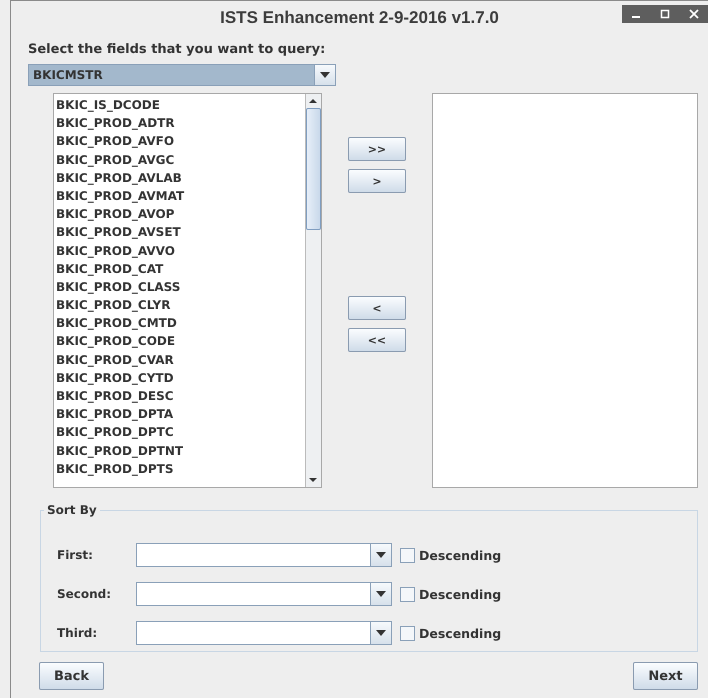 This screenshot has height=698, width=708. Describe the element at coordinates (181, 341) in the screenshot. I see `field-list-item: BKIC_PROD_CODE` at that location.